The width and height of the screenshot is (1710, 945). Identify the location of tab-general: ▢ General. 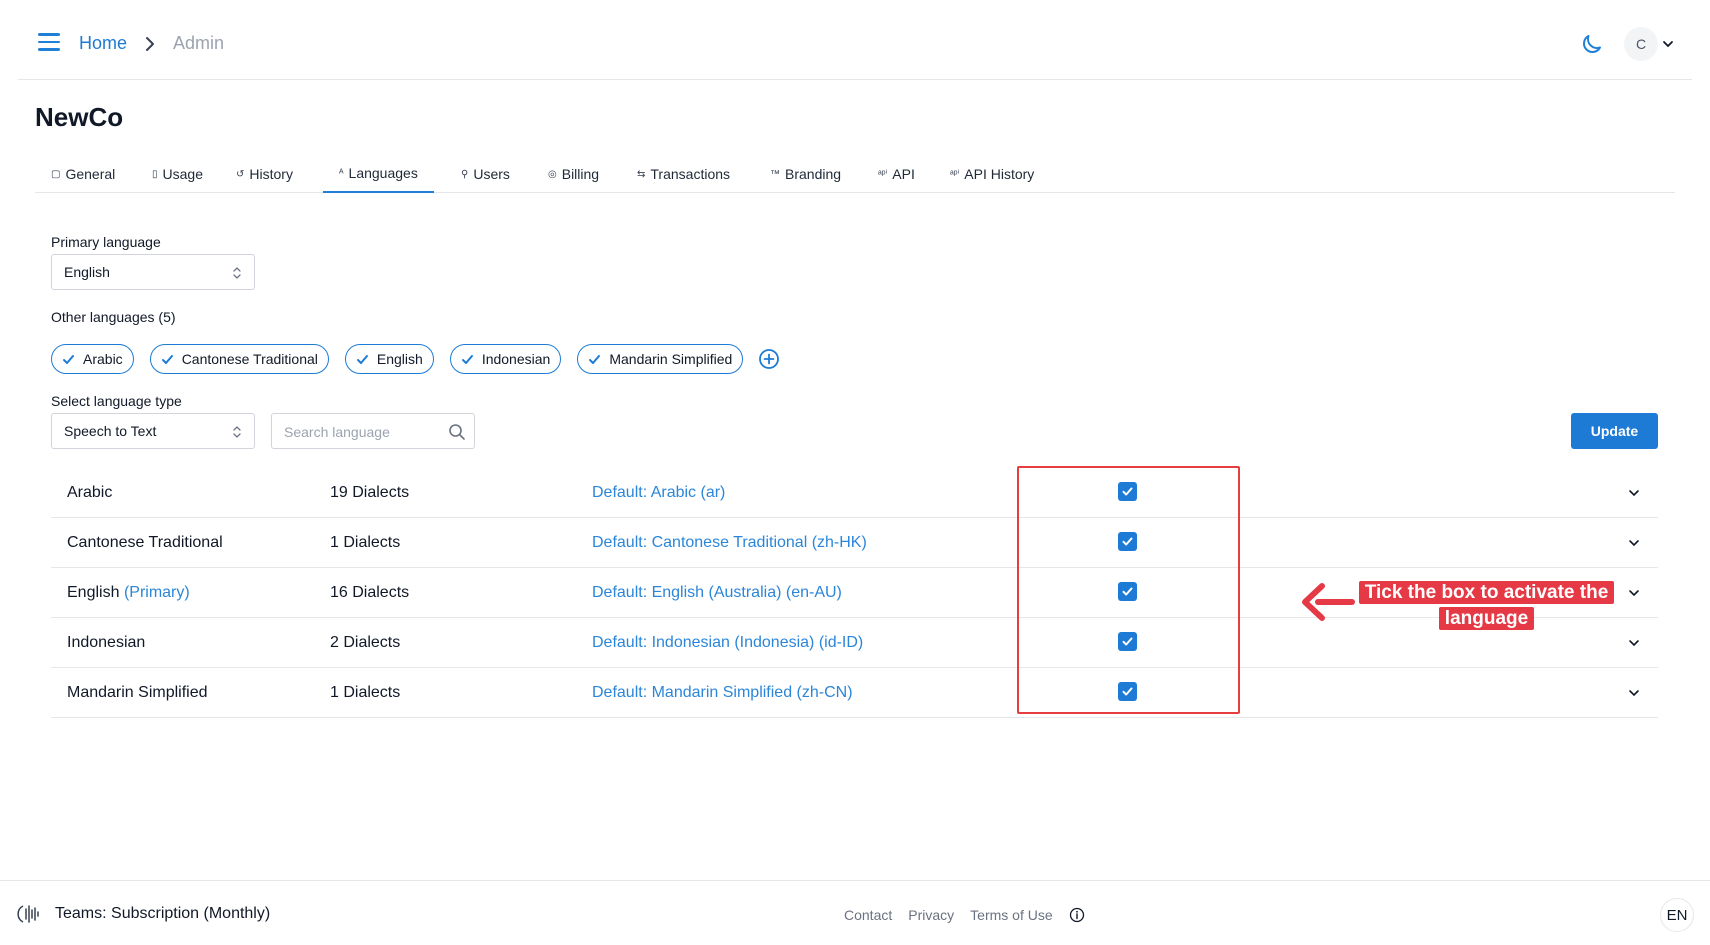
(83, 174).